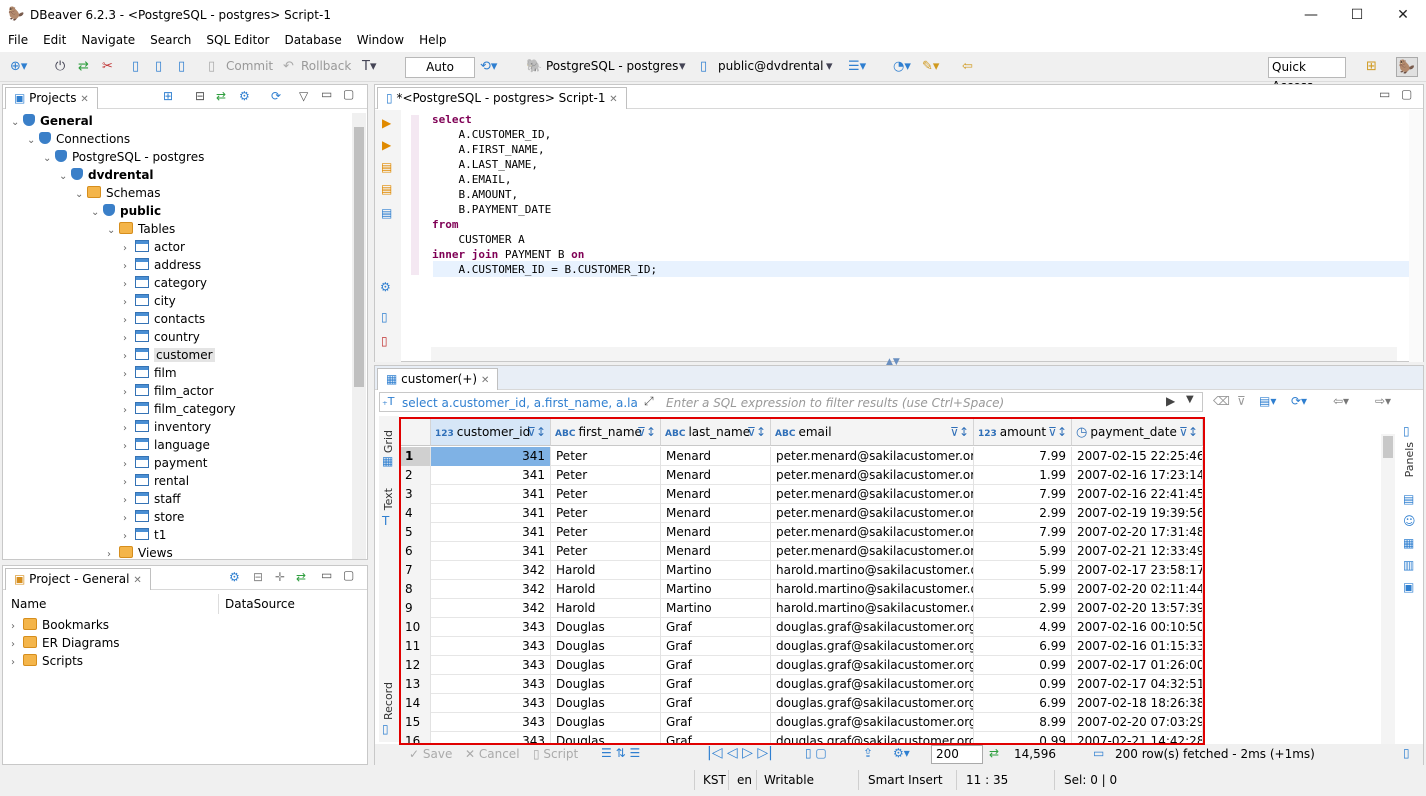  I want to click on commit-mode-button: Auto, so click(440, 67).